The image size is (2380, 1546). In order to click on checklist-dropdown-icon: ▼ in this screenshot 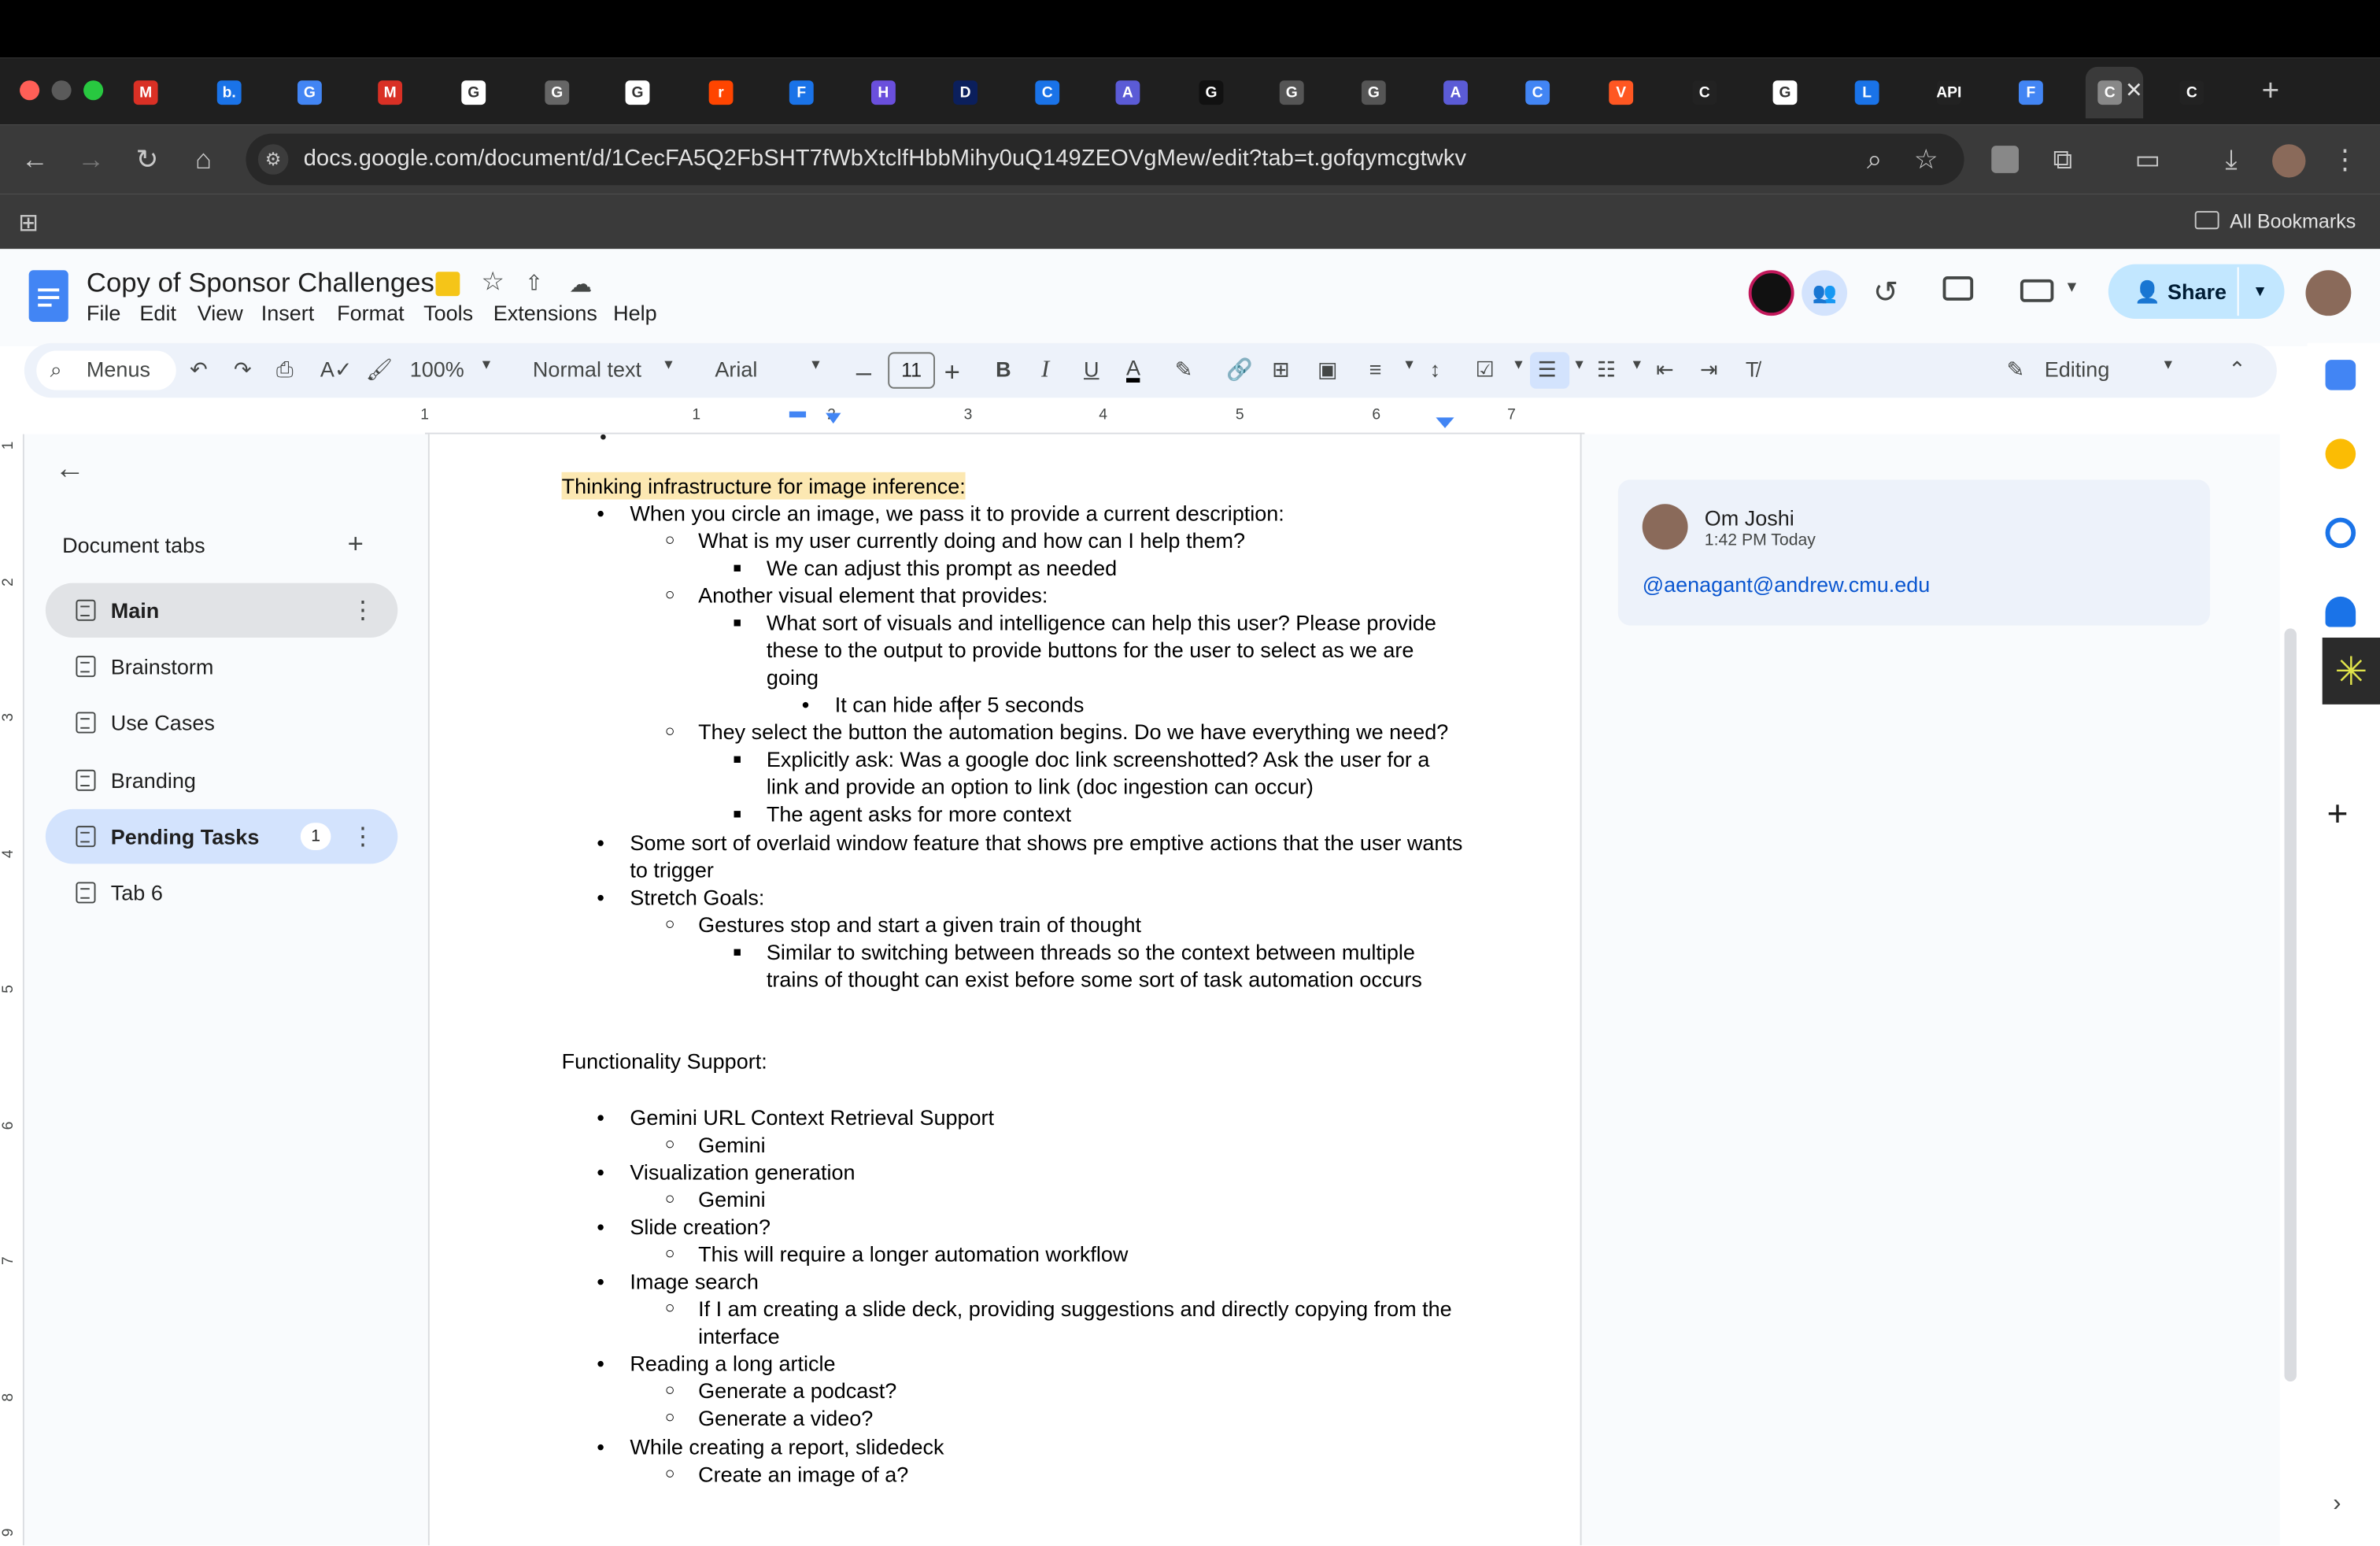, I will do `click(1518, 364)`.